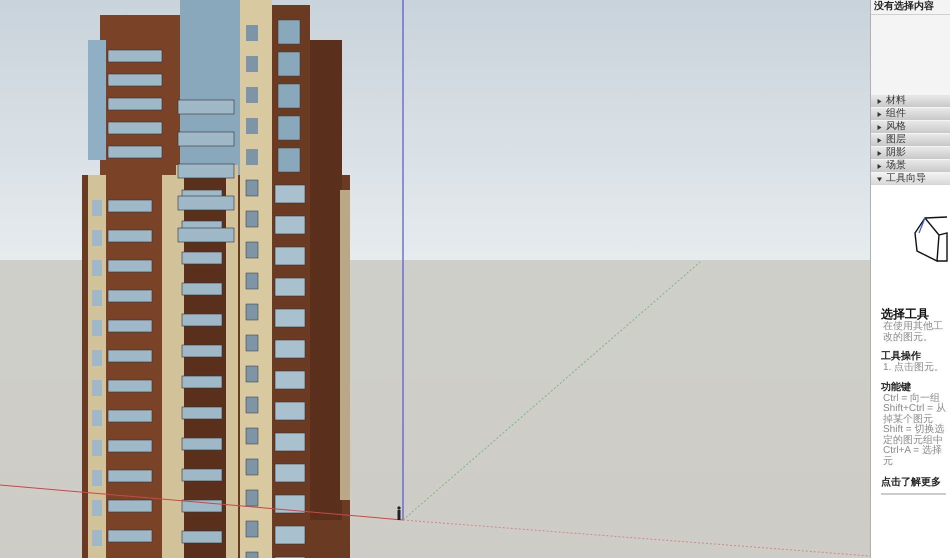 The image size is (950, 558). Describe the element at coordinates (910, 101) in the screenshot. I see `tray-header: 材料` at that location.